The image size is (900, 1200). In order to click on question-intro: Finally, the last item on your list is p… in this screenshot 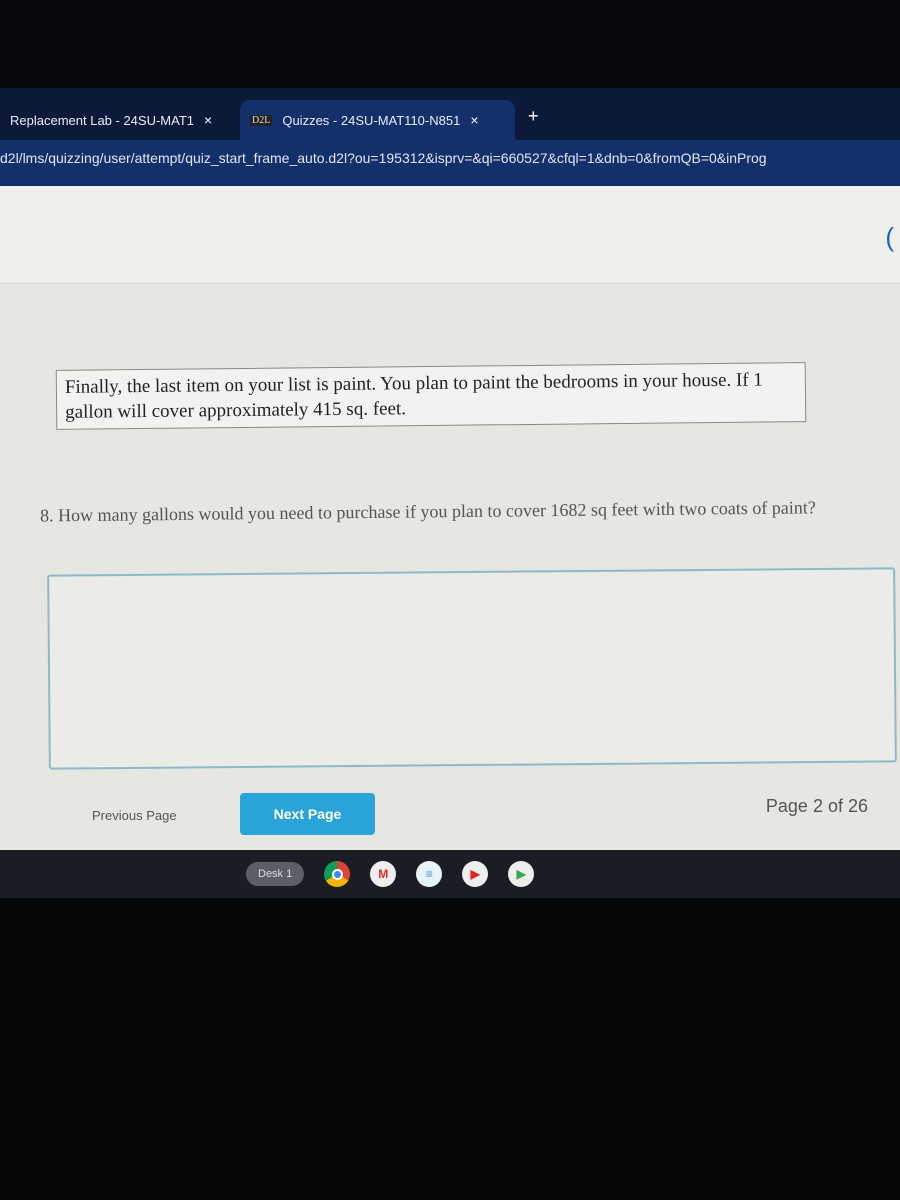, I will do `click(431, 396)`.